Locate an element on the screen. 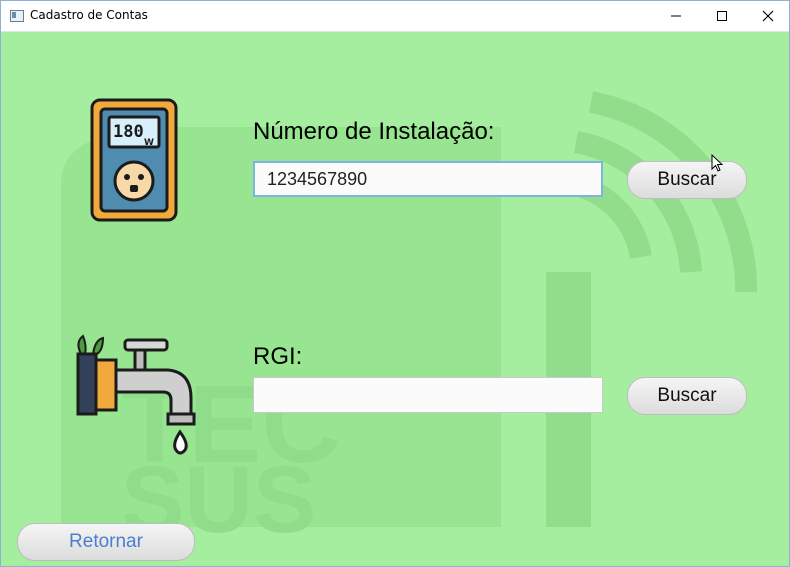 The width and height of the screenshot is (790, 567). close-button is located at coordinates (767, 16).